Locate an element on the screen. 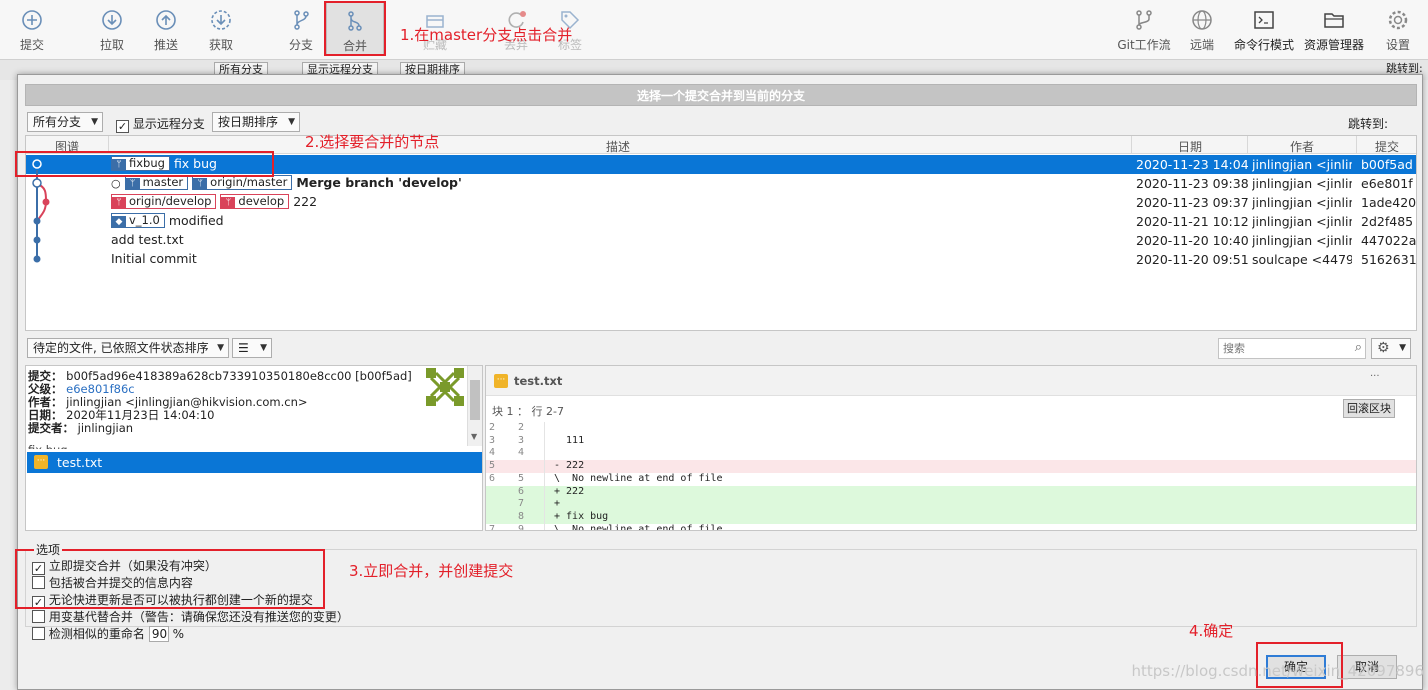 This screenshot has width=1428, height=690. search-input is located at coordinates (1282, 348).